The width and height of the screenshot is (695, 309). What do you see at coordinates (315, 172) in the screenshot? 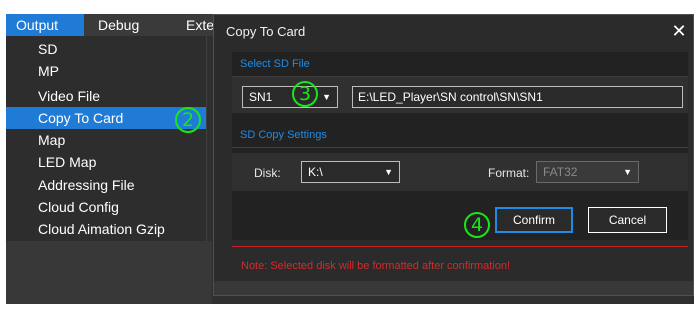
I see `disk-select-value: K:\` at bounding box center [315, 172].